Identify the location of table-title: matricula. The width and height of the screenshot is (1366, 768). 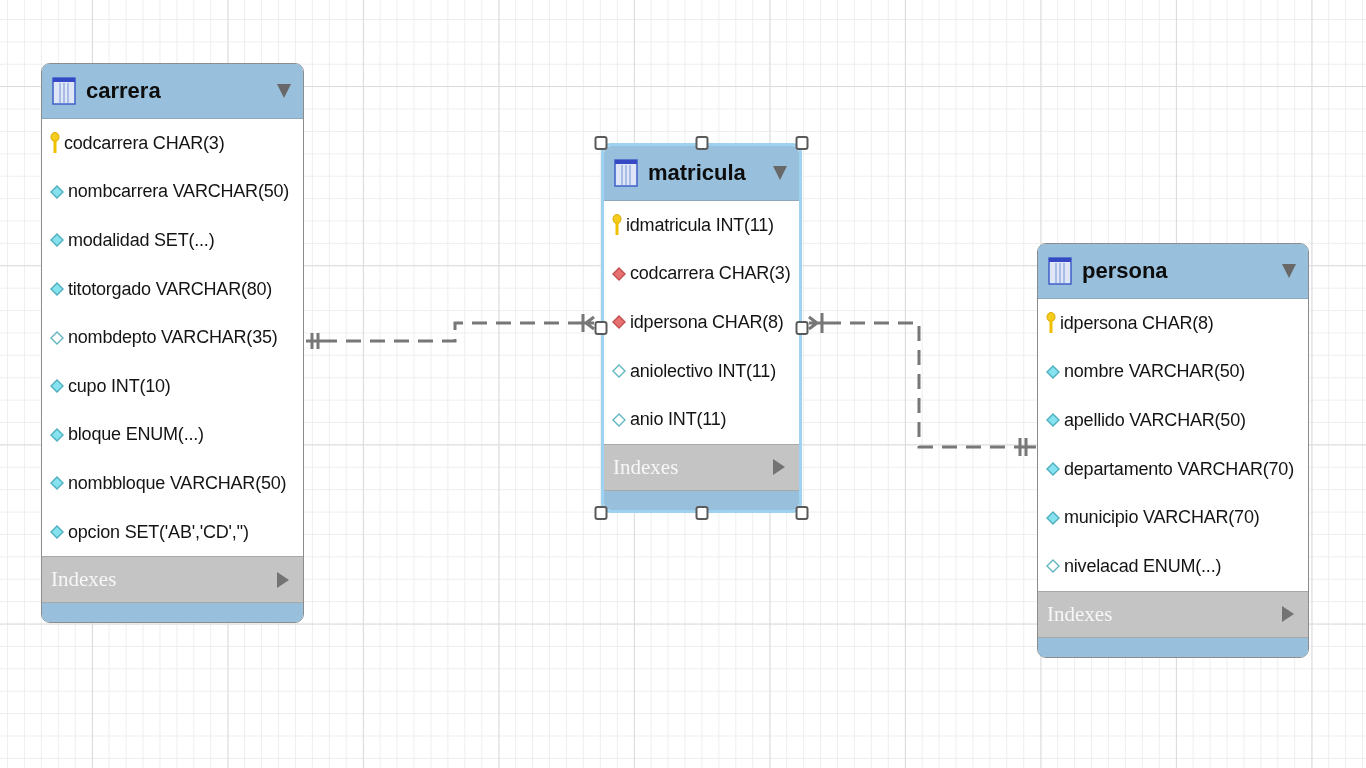
(697, 173).